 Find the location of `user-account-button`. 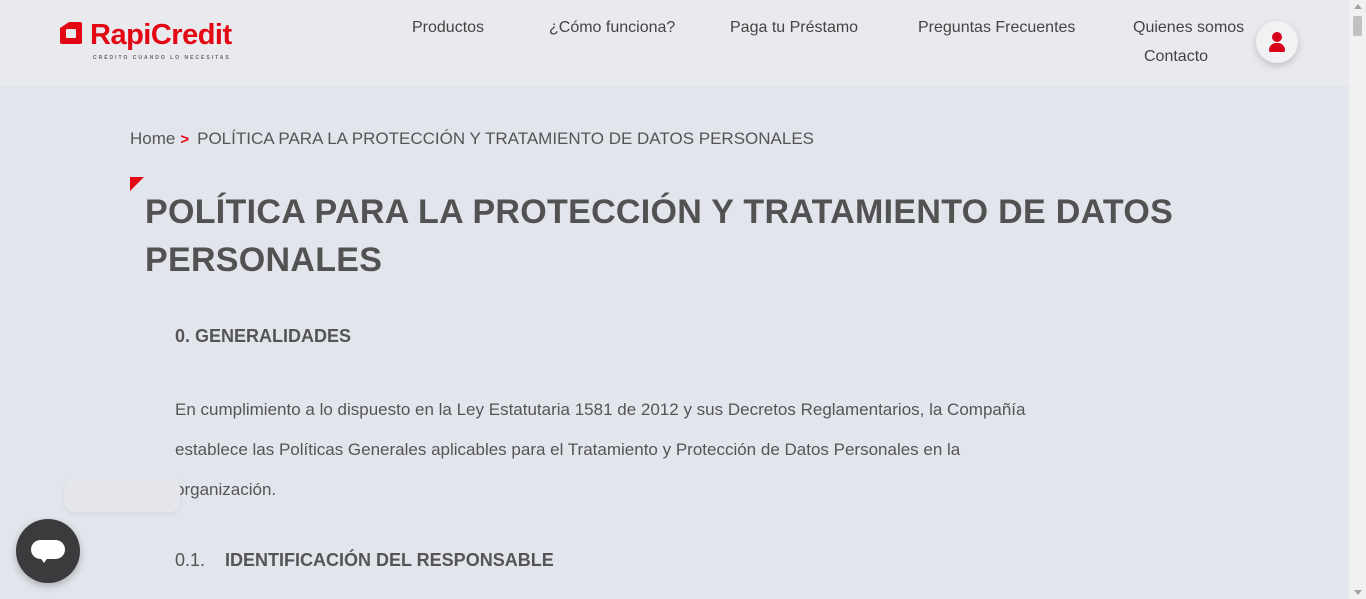

user-account-button is located at coordinates (1277, 42).